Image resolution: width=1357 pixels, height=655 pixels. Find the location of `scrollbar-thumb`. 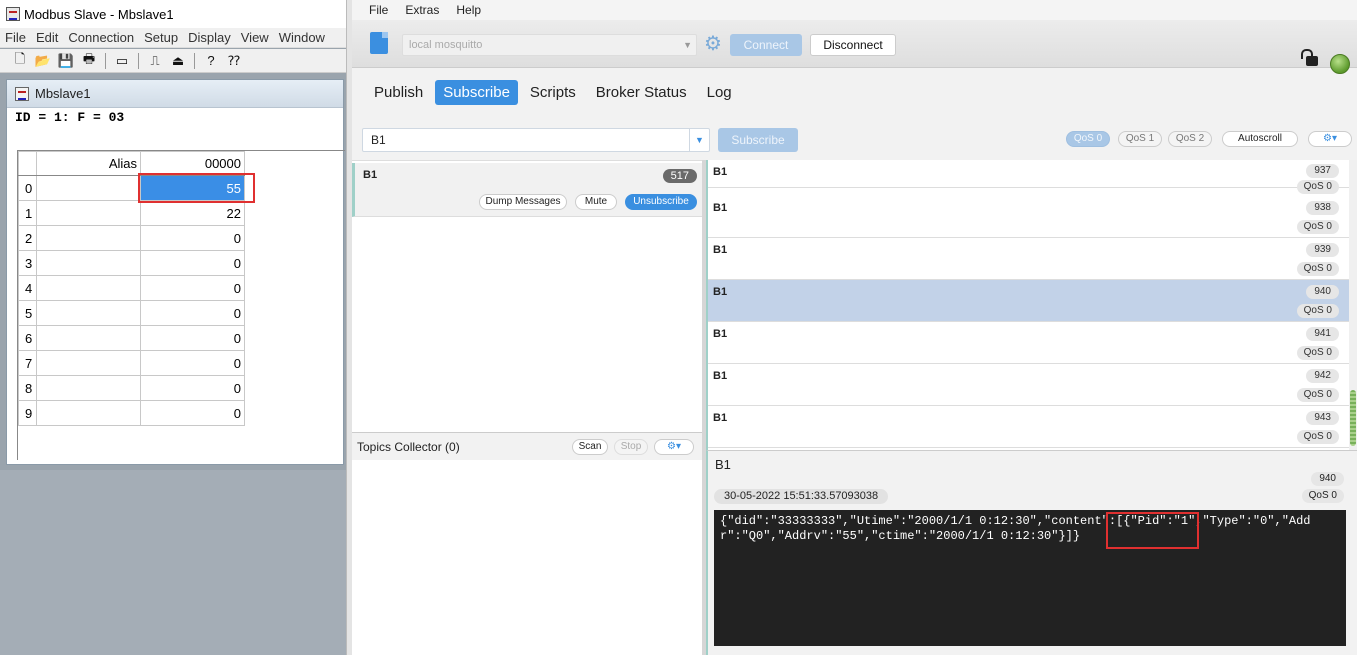

scrollbar-thumb is located at coordinates (1353, 418).